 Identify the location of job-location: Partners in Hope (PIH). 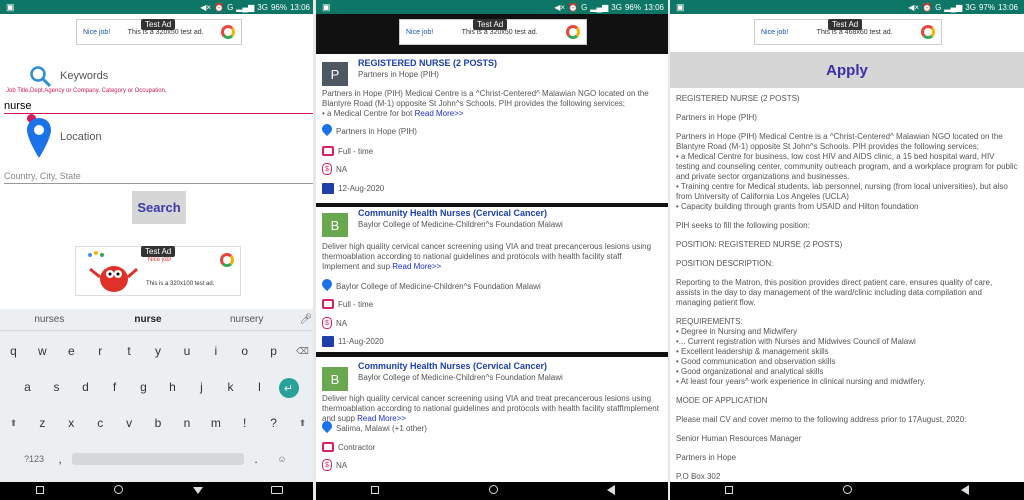
(369, 131).